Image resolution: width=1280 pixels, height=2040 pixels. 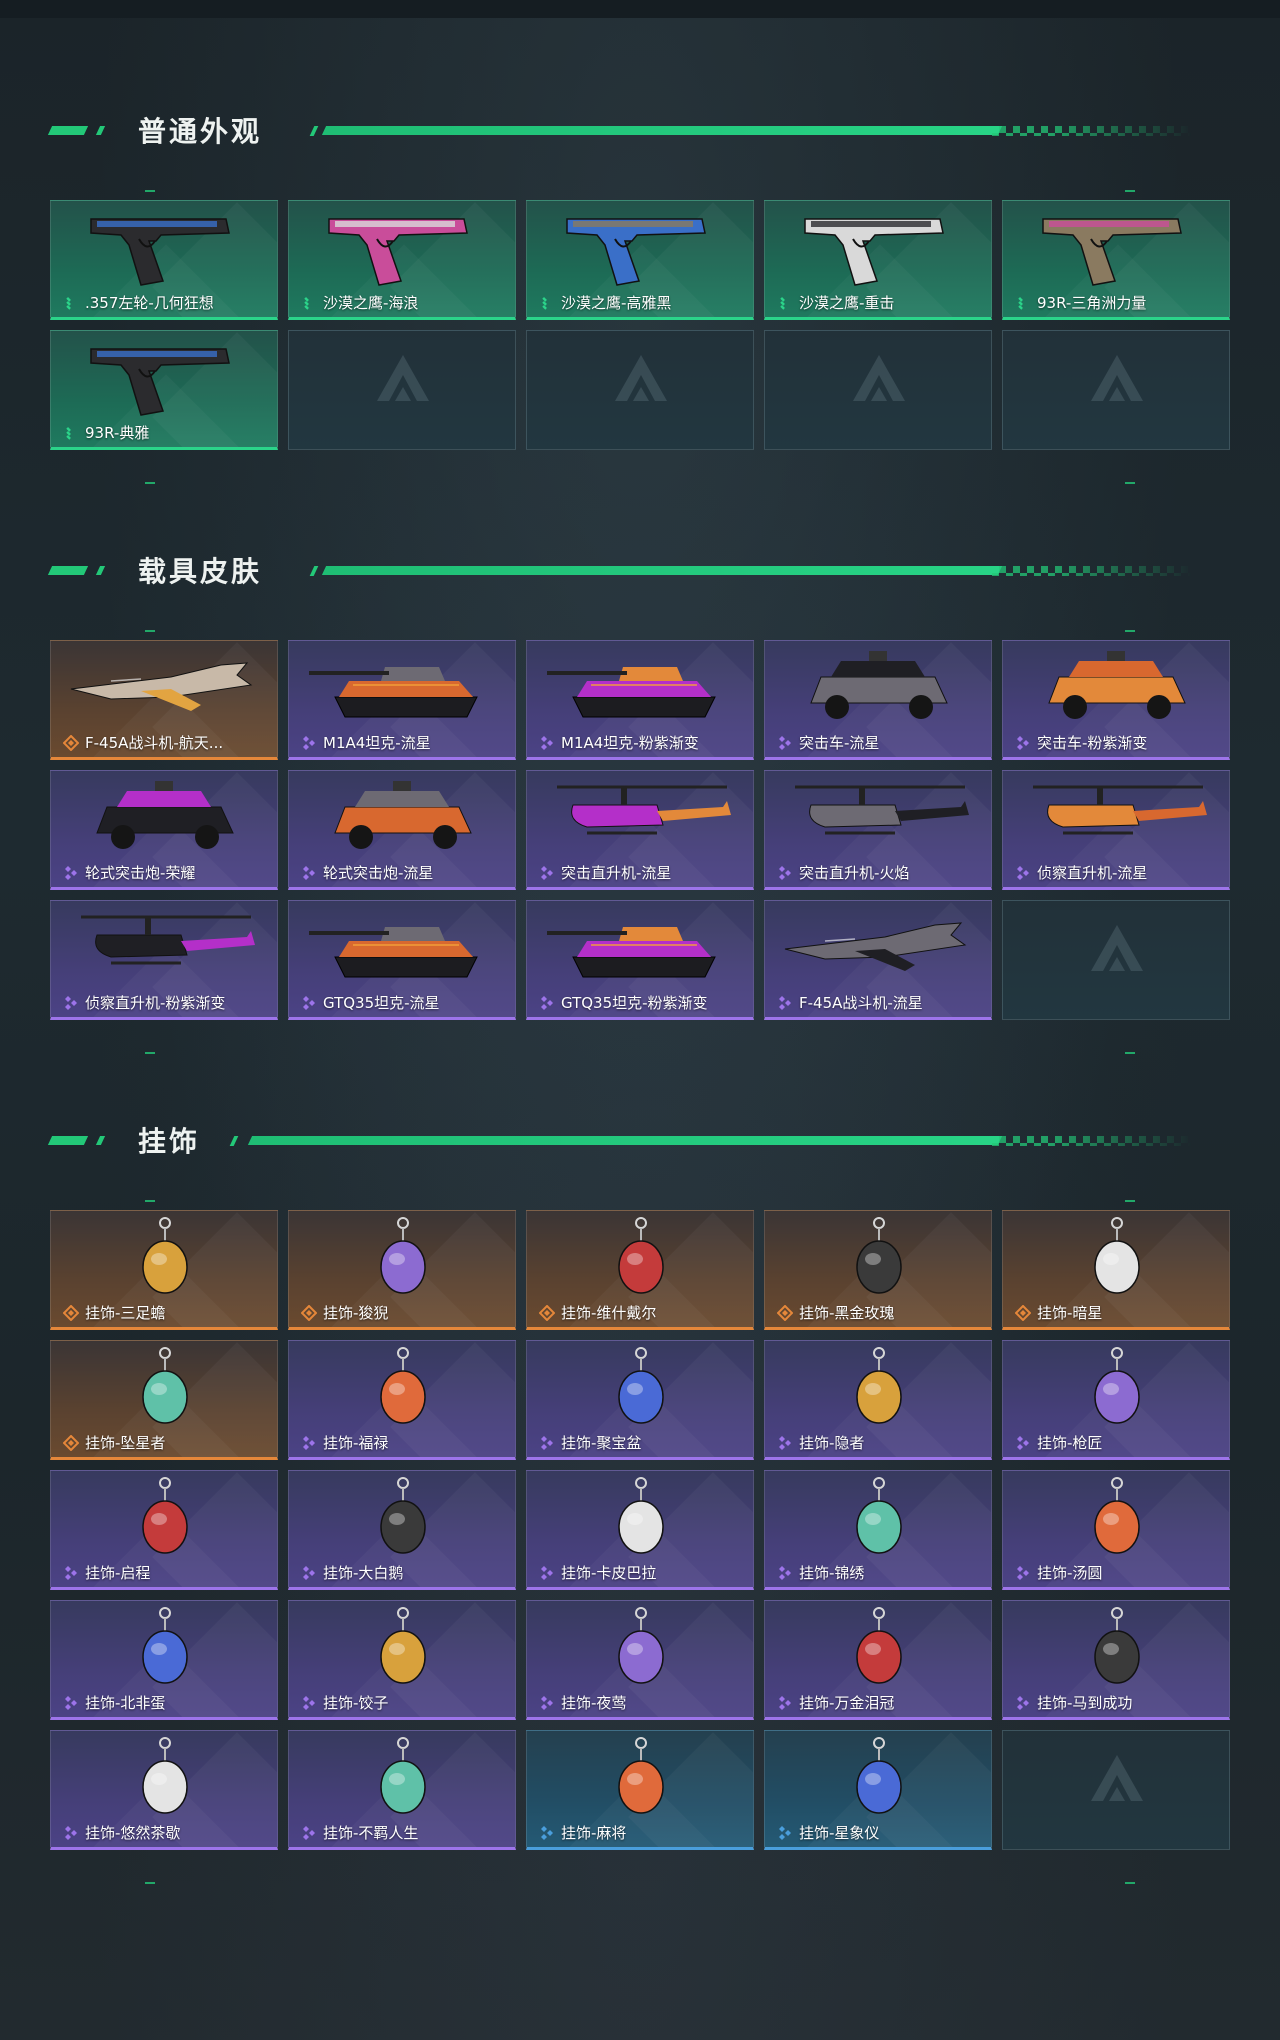 What do you see at coordinates (1092, 873) in the screenshot?
I see `item-name: 侦察直升机-流星` at bounding box center [1092, 873].